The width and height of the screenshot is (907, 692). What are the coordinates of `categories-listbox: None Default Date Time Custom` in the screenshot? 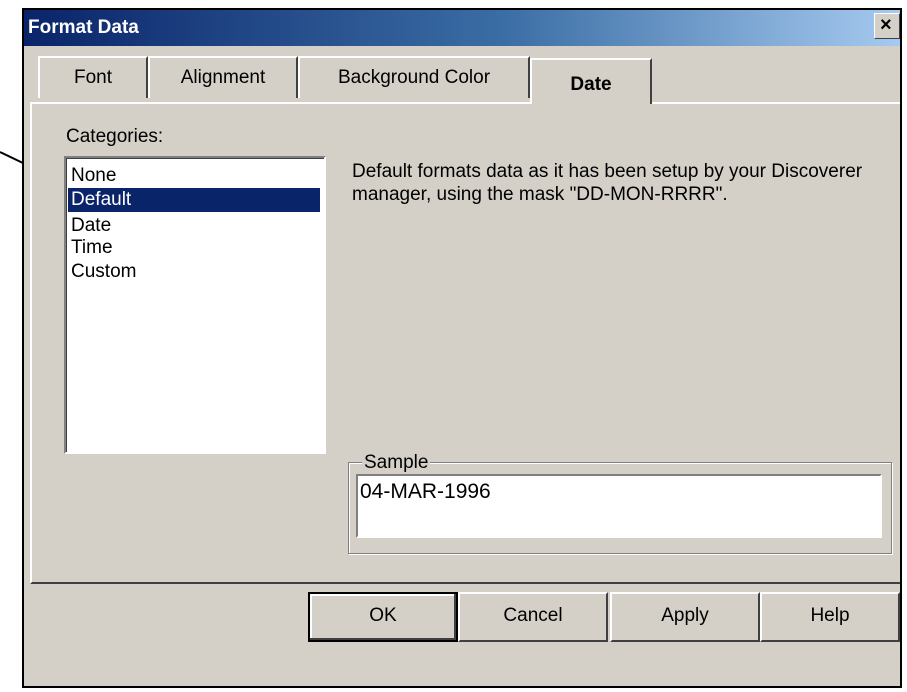 It's located at (195, 305).